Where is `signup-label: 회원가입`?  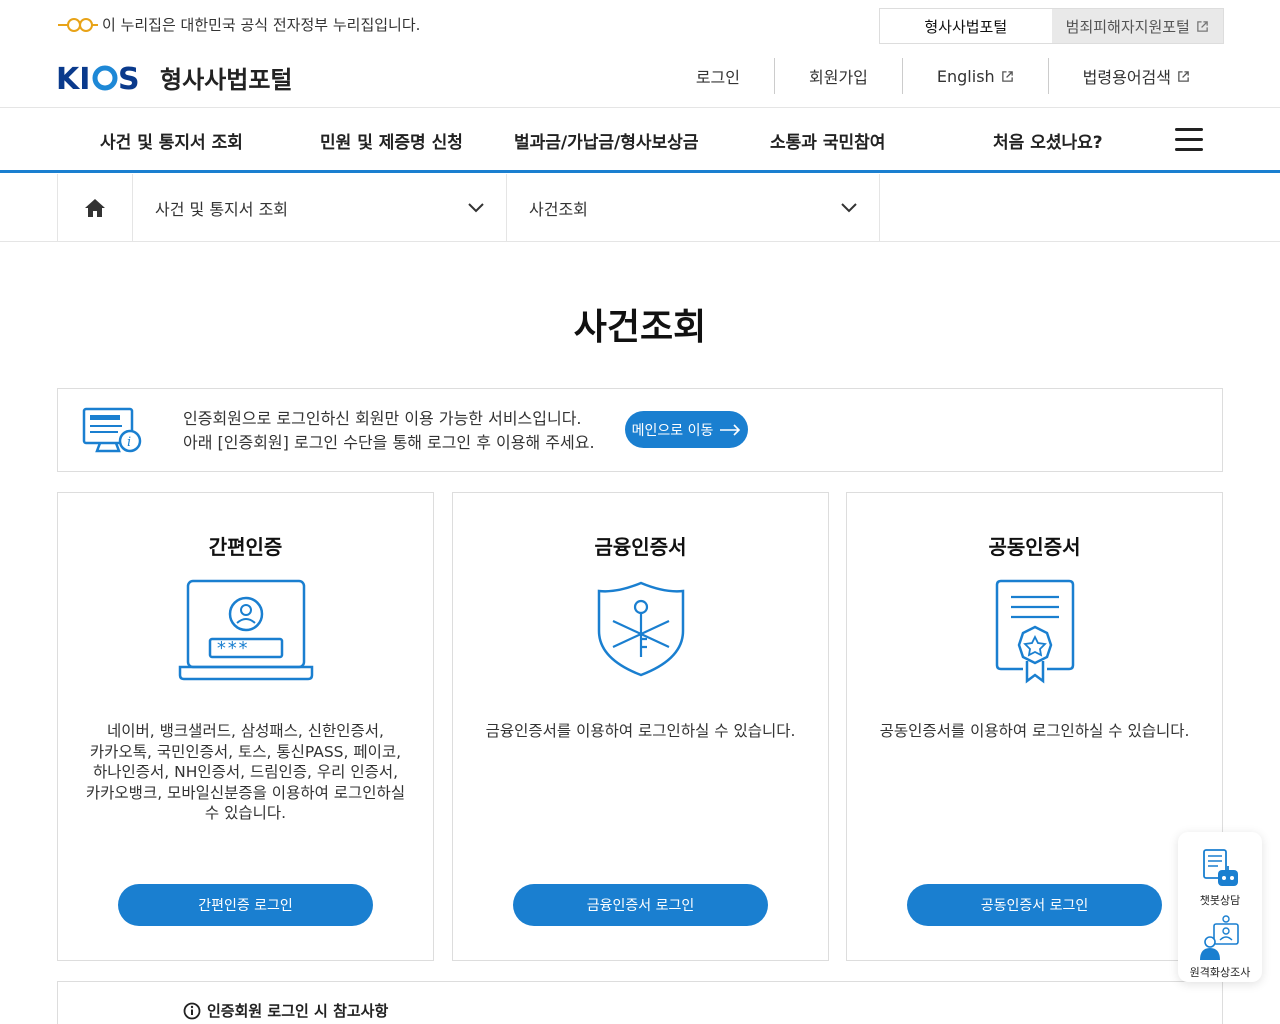 signup-label: 회원가입 is located at coordinates (838, 77).